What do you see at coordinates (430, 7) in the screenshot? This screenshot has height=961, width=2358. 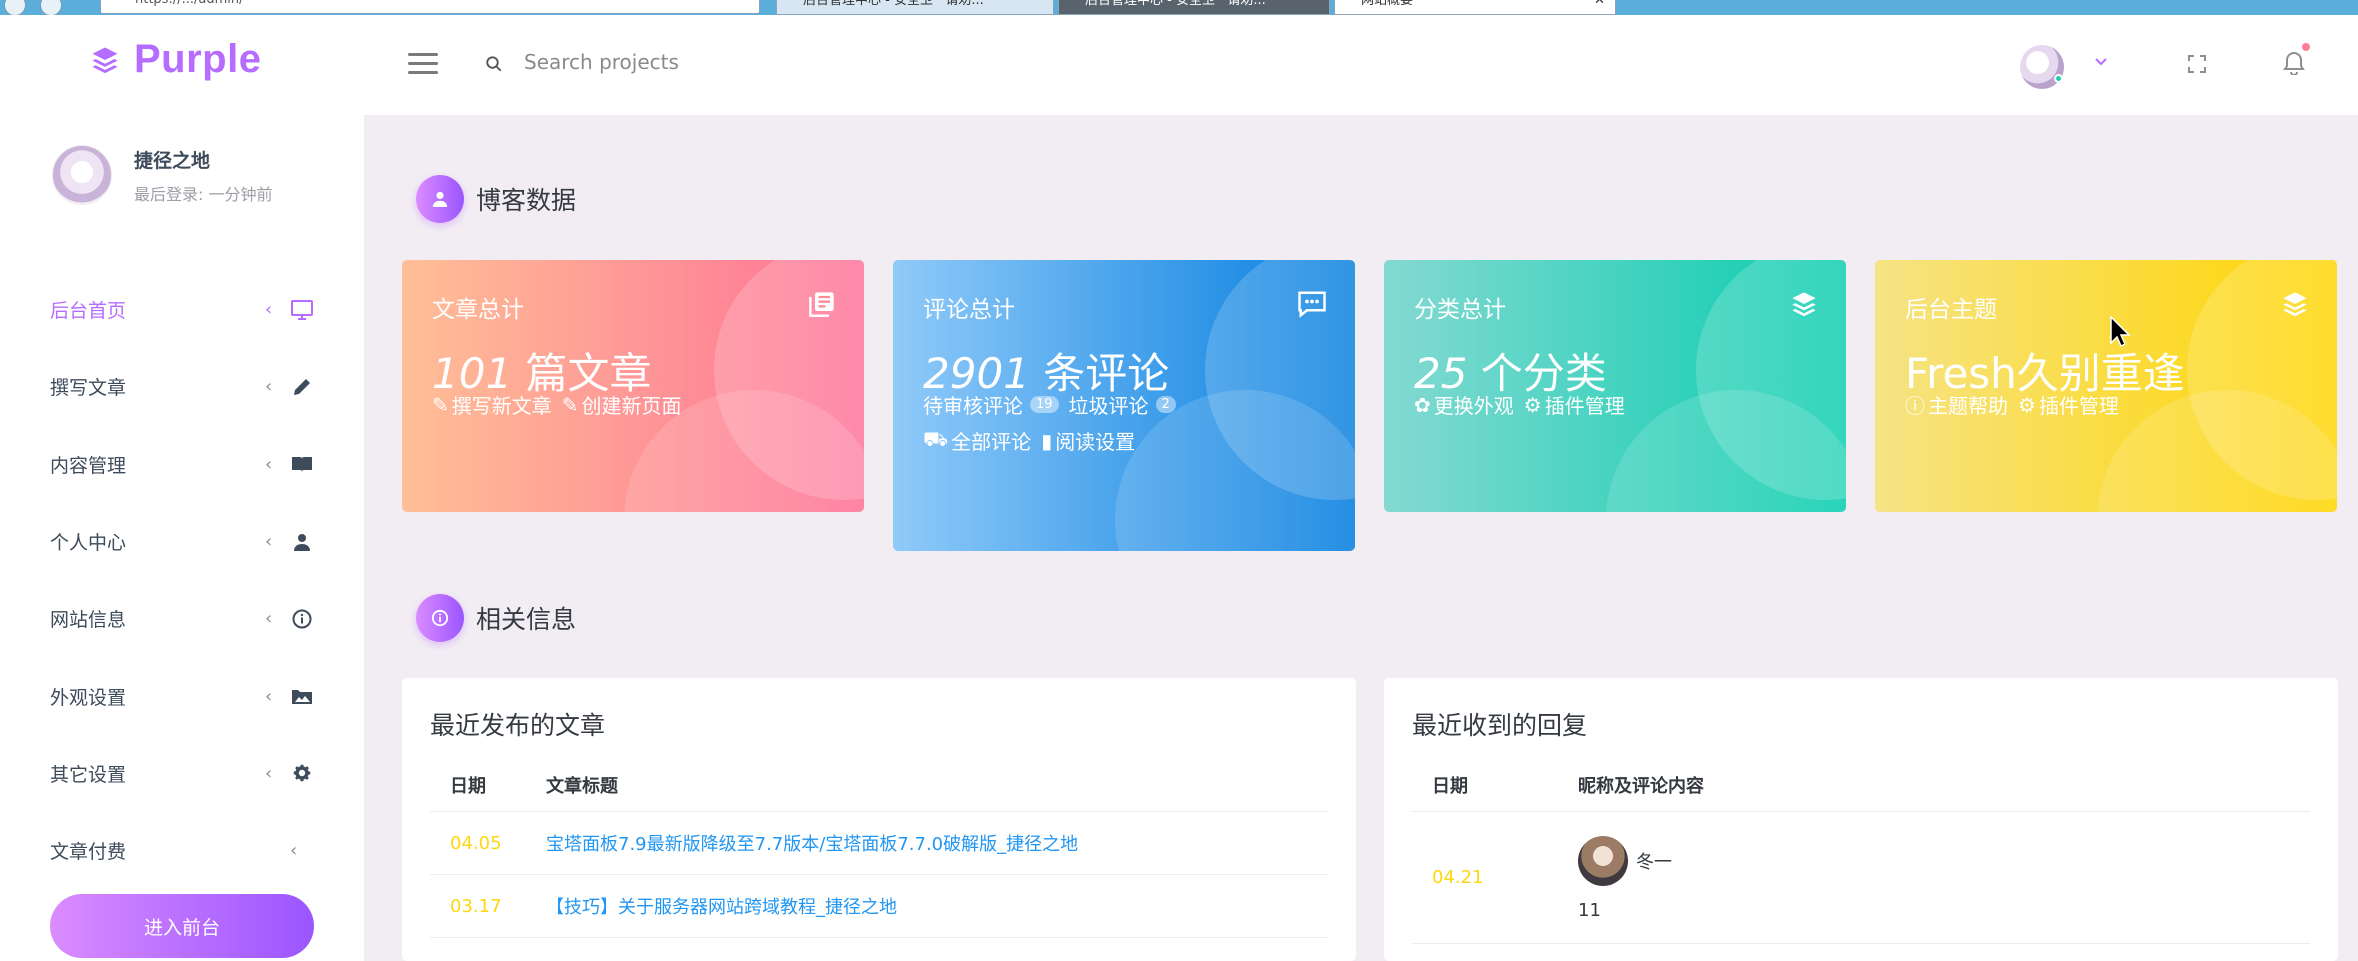 I see `address-bar: https://.../admin/` at bounding box center [430, 7].